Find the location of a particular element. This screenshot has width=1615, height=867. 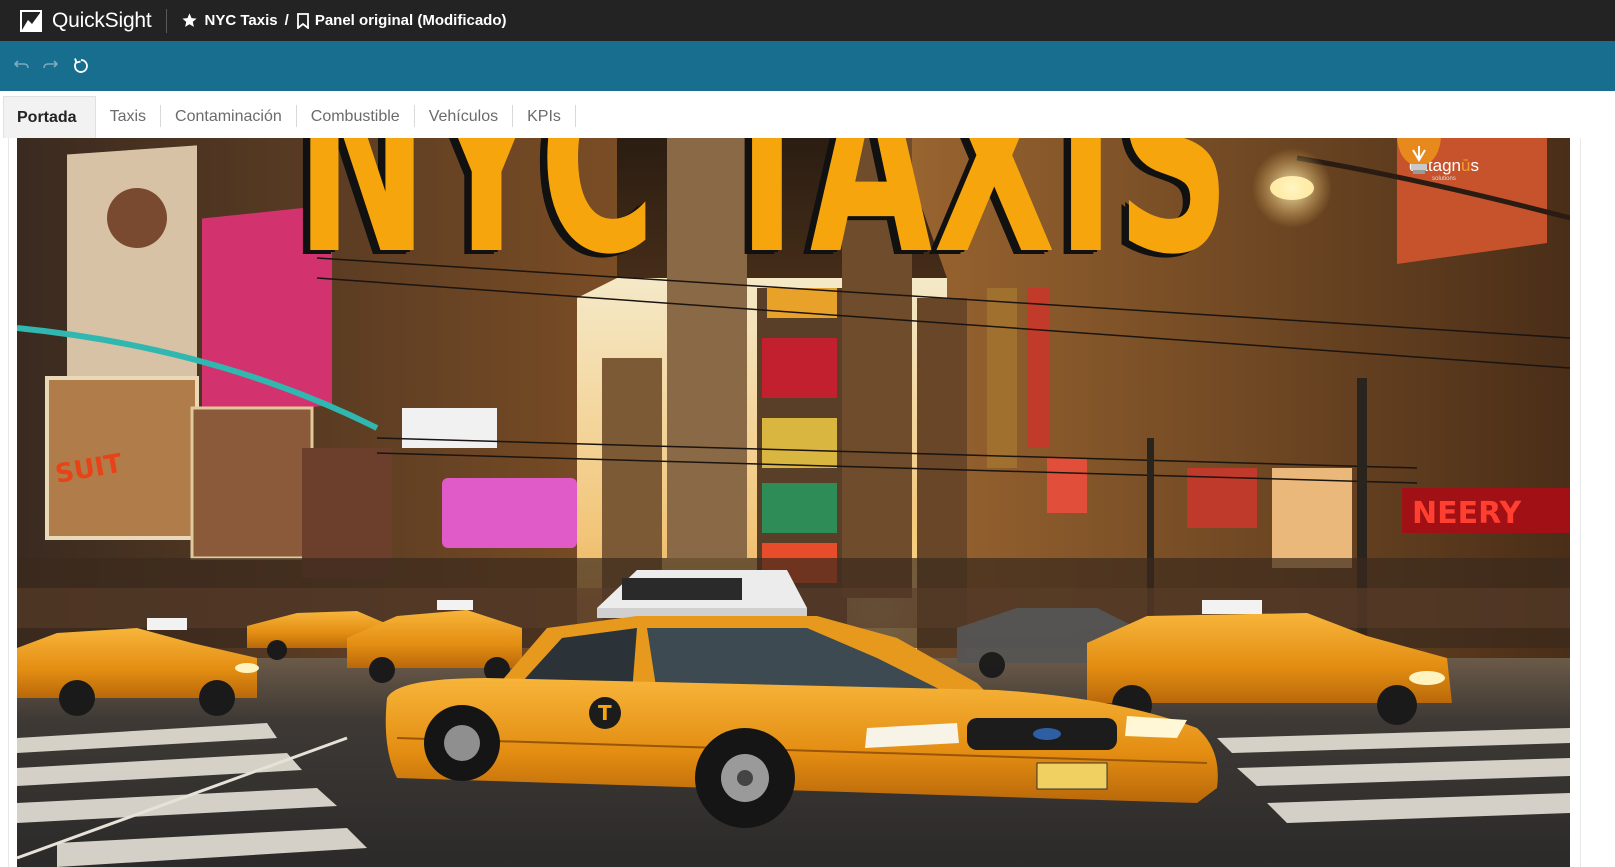

undo-icon is located at coordinates (21, 64).